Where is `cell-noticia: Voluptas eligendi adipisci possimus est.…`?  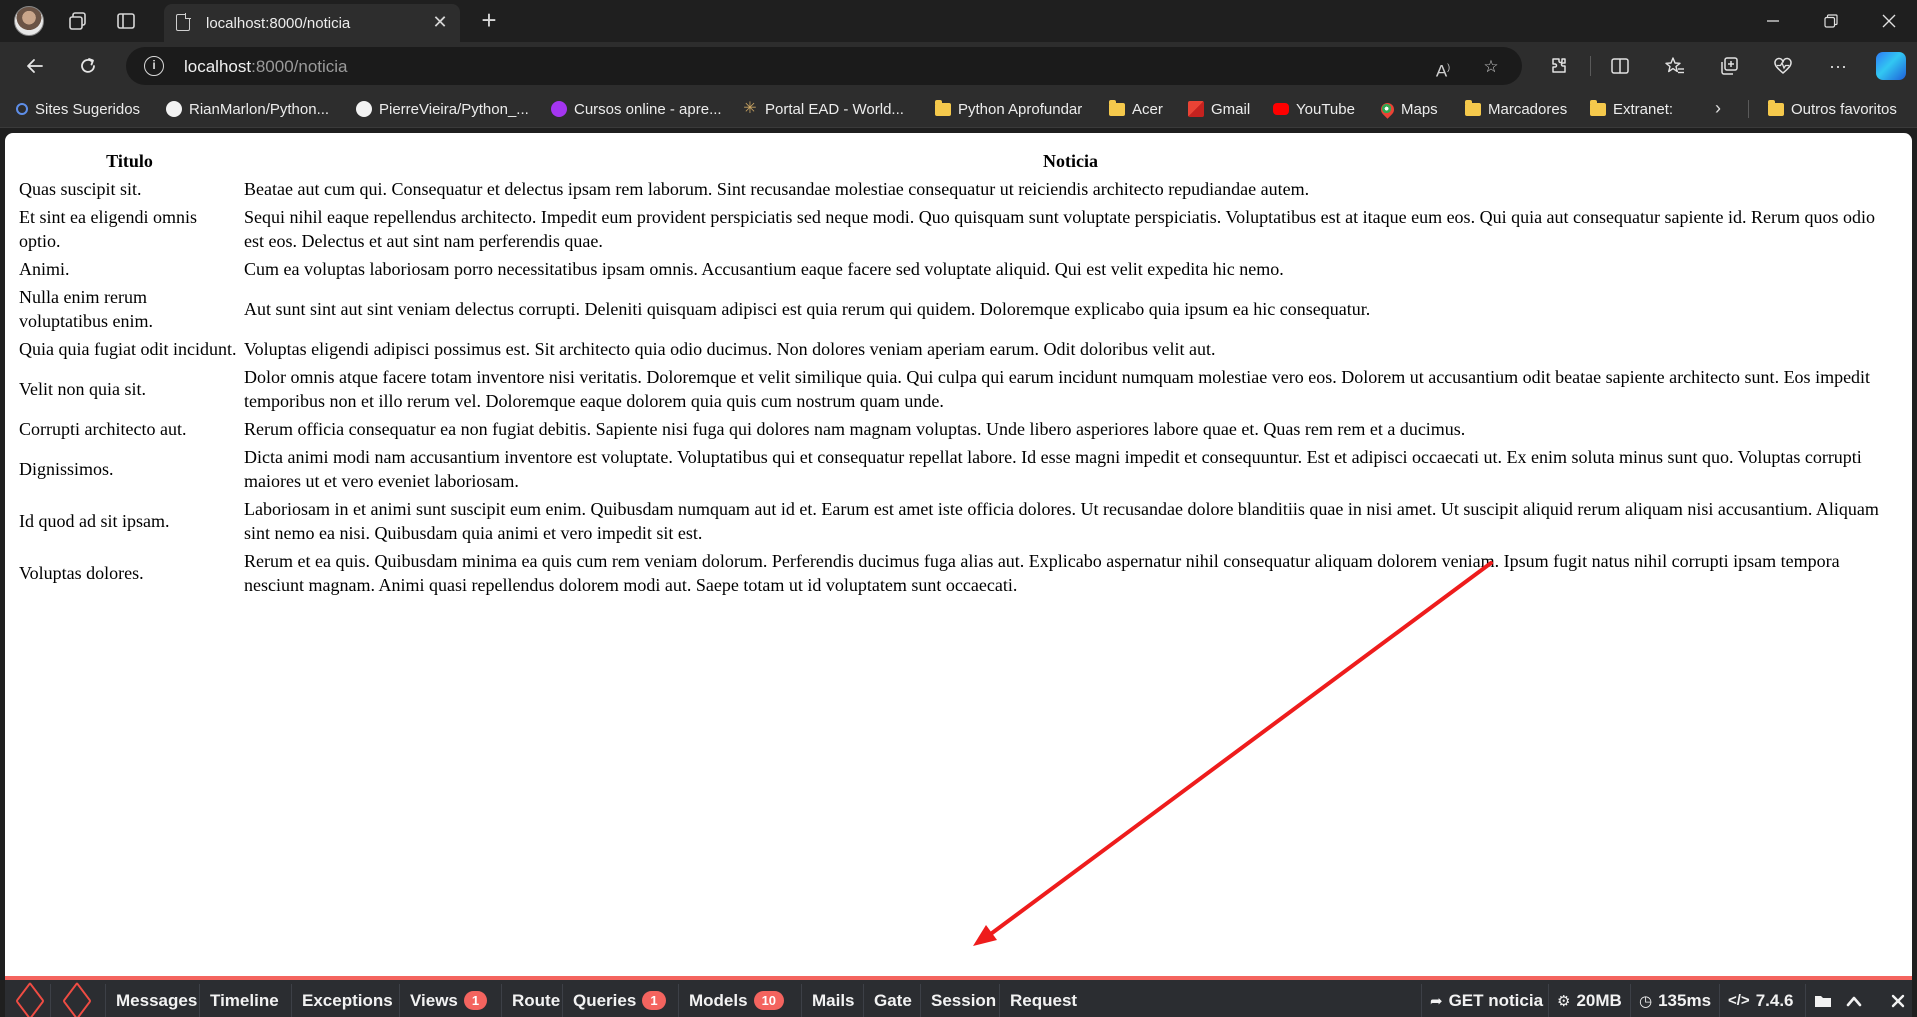 cell-noticia: Voluptas eligendi adipisci possimus est.… is located at coordinates (730, 349).